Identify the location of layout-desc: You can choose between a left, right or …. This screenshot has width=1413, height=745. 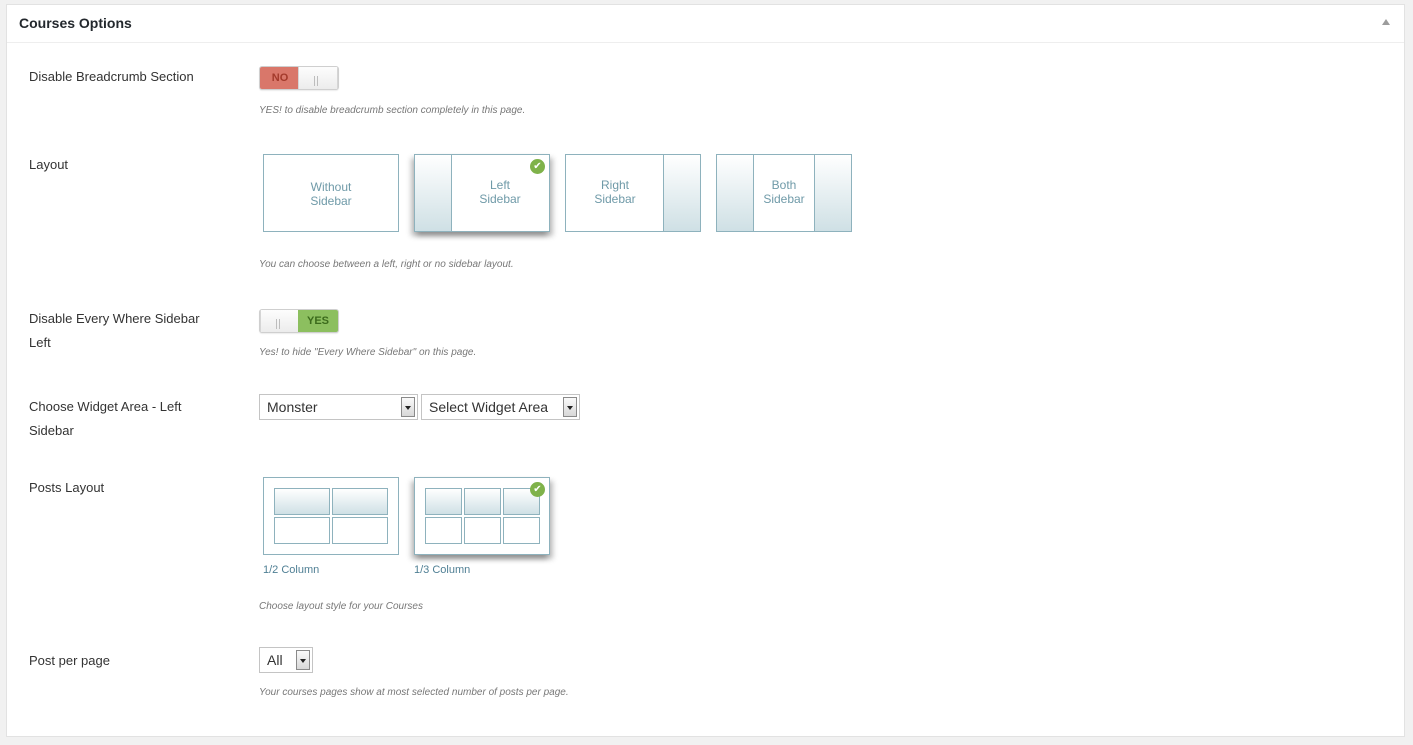
(386, 264).